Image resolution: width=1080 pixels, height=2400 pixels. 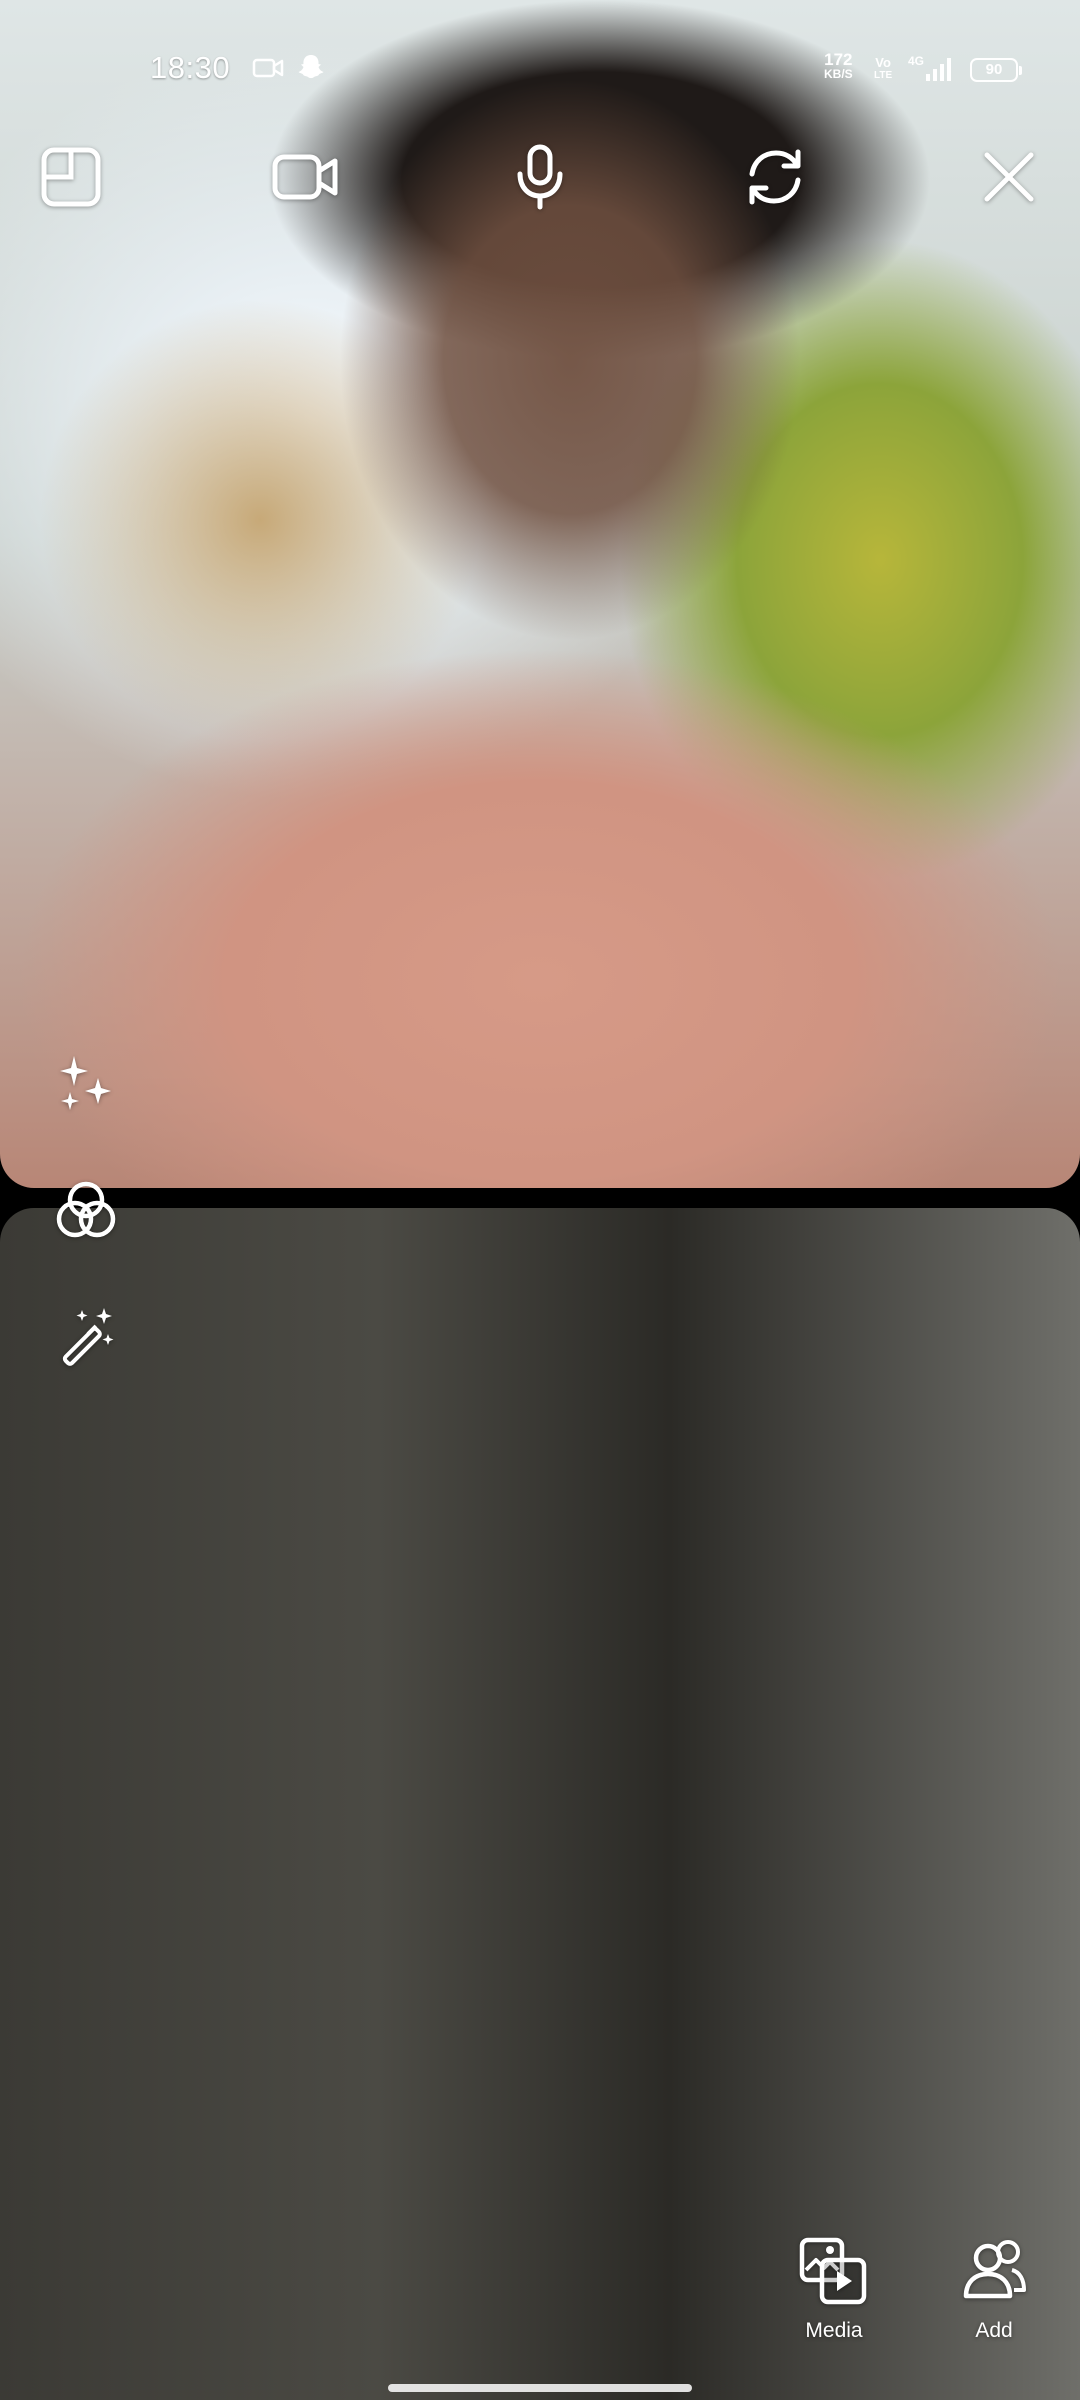 What do you see at coordinates (833, 2271) in the screenshot?
I see `media-icon` at bounding box center [833, 2271].